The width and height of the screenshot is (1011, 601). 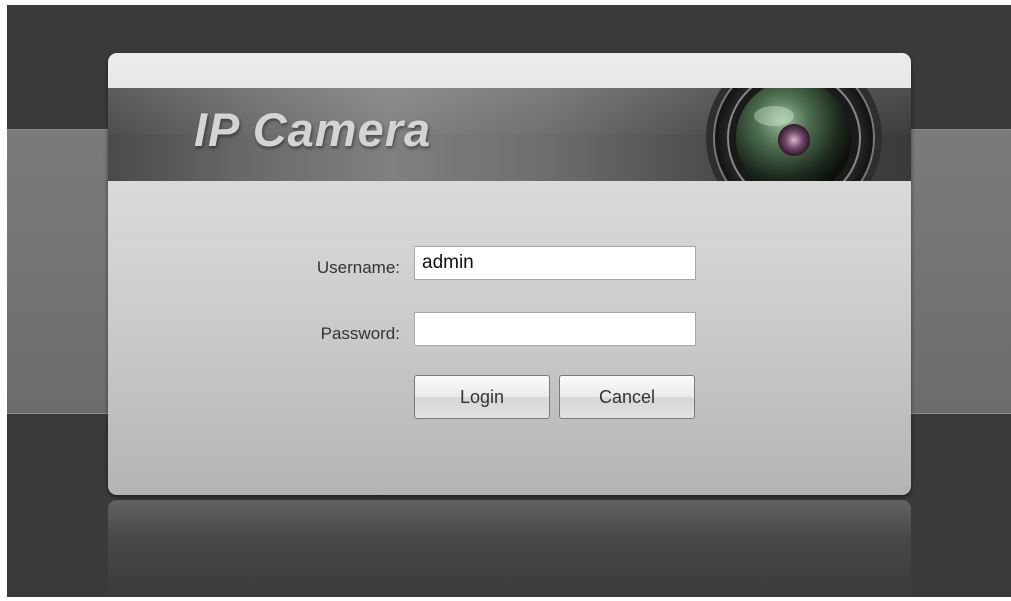 What do you see at coordinates (360, 333) in the screenshot?
I see `password-label: Password:` at bounding box center [360, 333].